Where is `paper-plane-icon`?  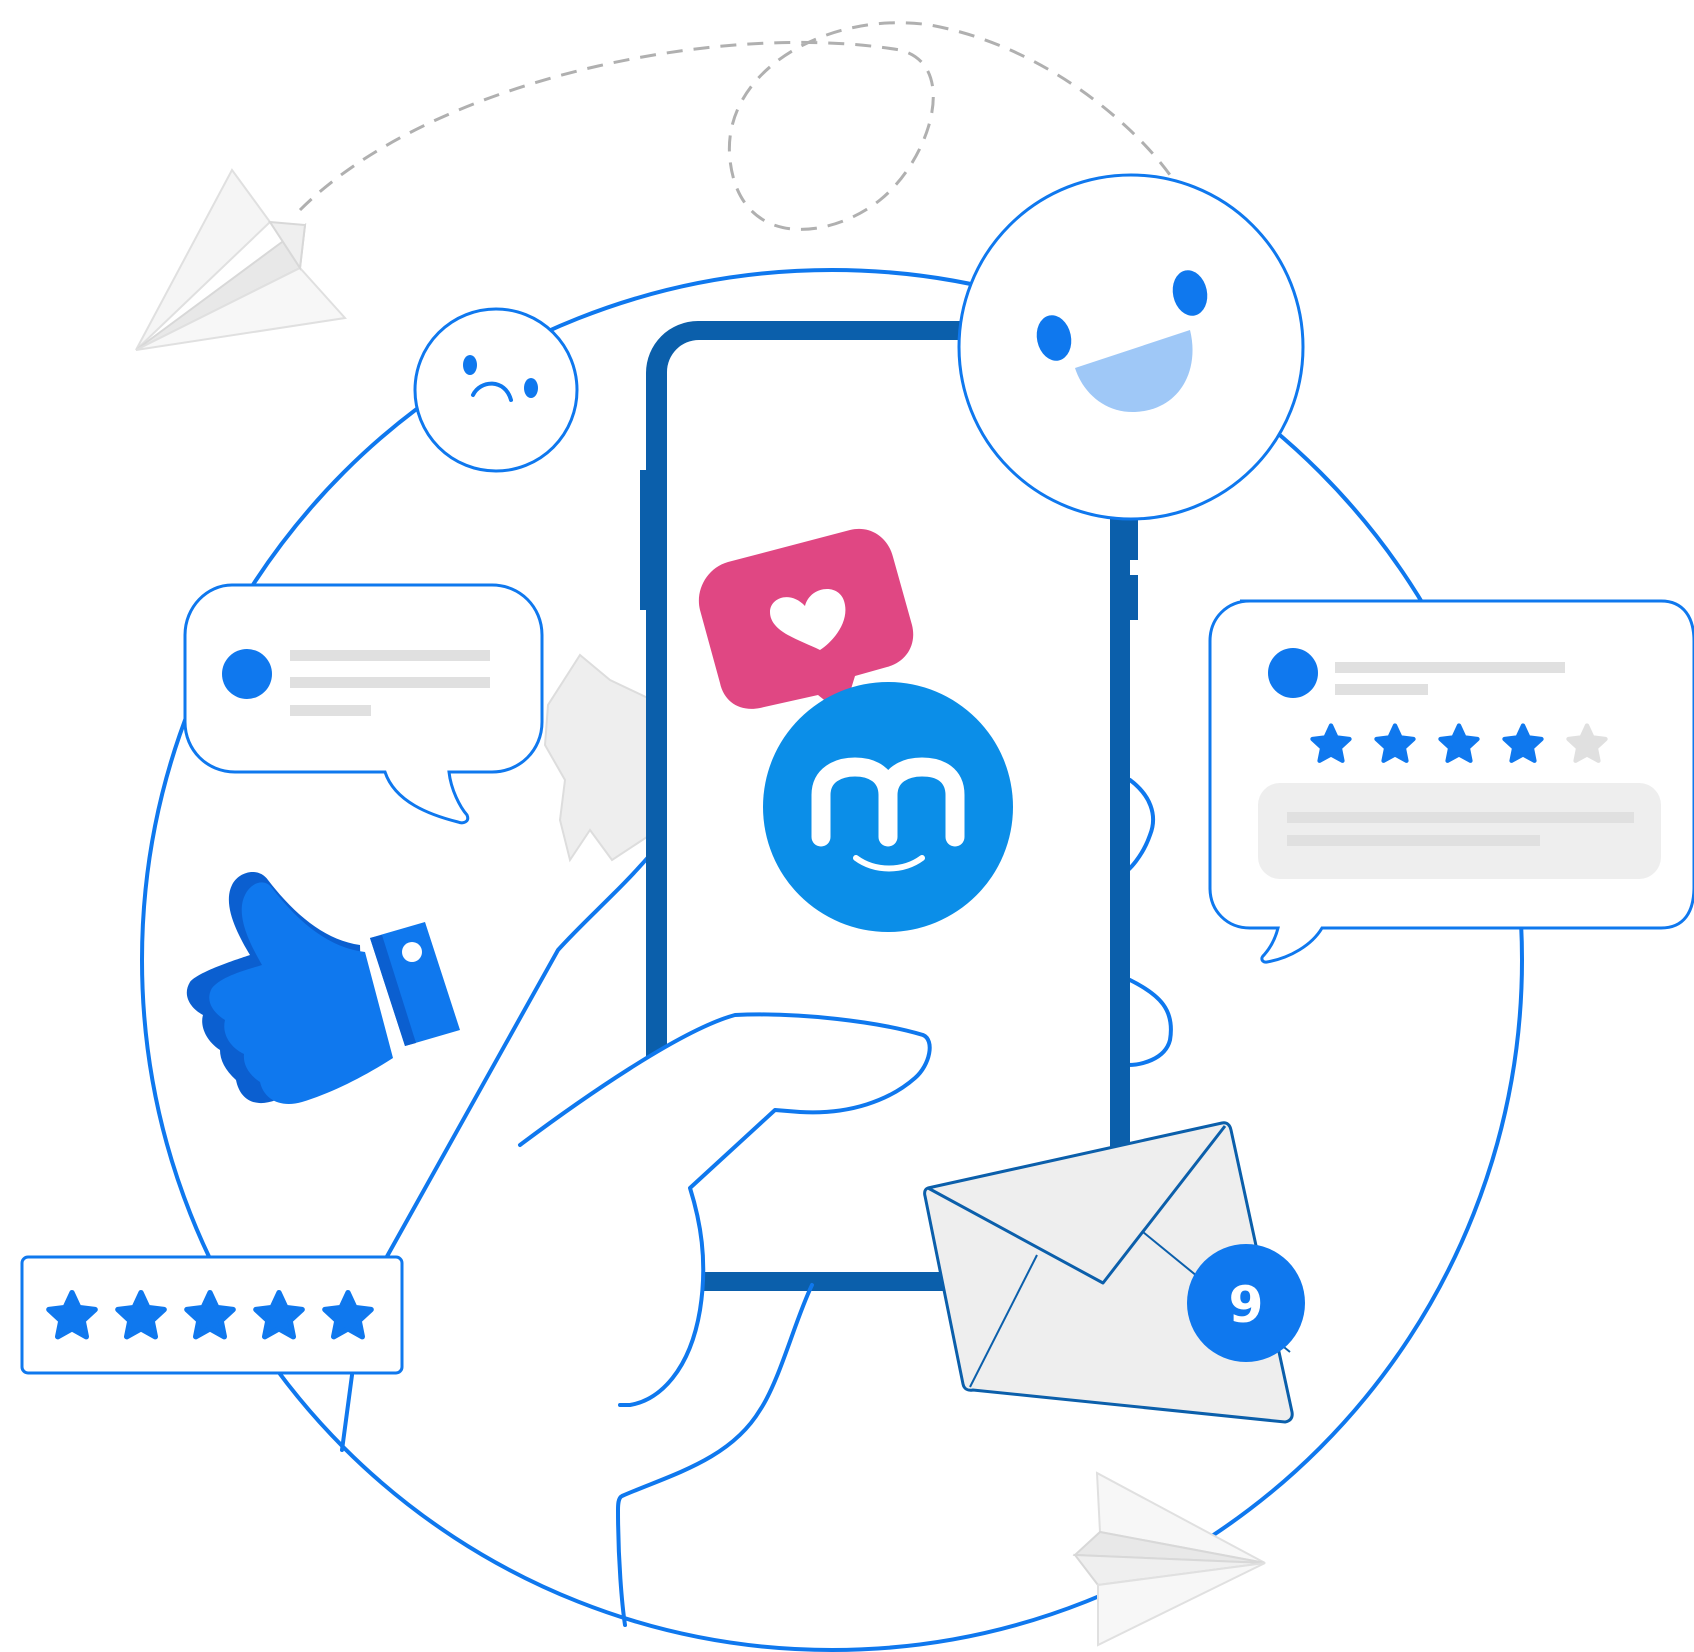 paper-plane-icon is located at coordinates (241, 259).